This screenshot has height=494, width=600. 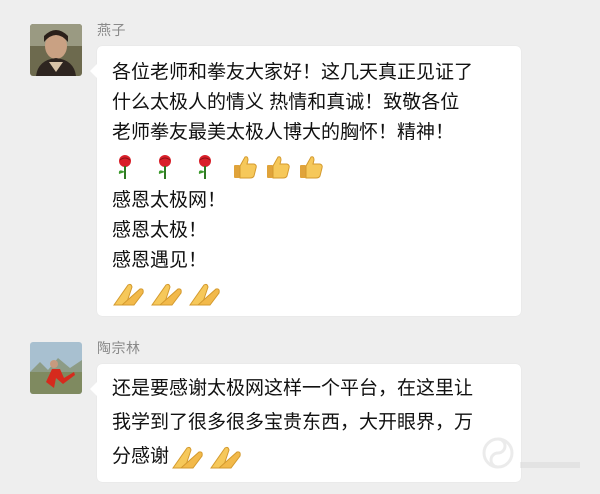 What do you see at coordinates (293, 388) in the screenshot?
I see `message-text-line: 还是要感谢太极网这样一个平台，在这里让` at bounding box center [293, 388].